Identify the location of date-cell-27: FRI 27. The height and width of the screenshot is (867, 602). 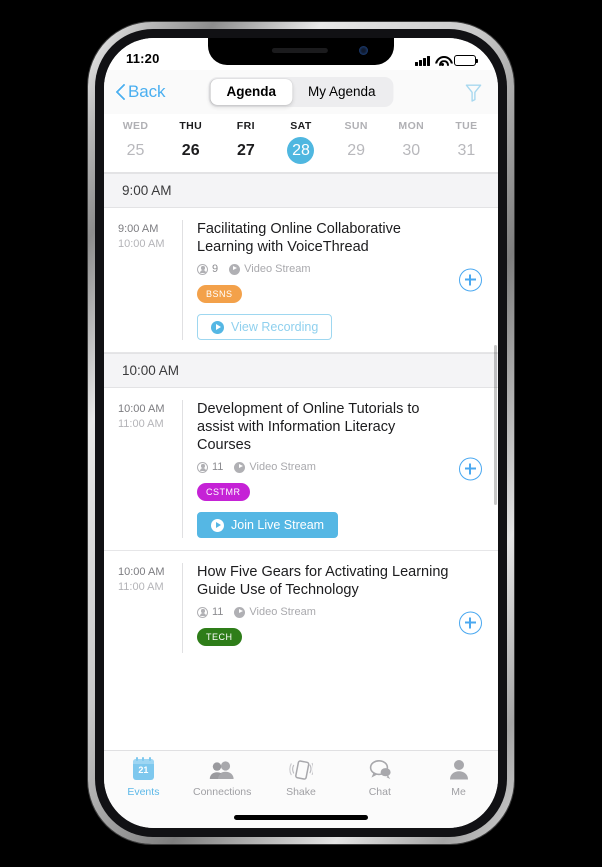
(245, 142).